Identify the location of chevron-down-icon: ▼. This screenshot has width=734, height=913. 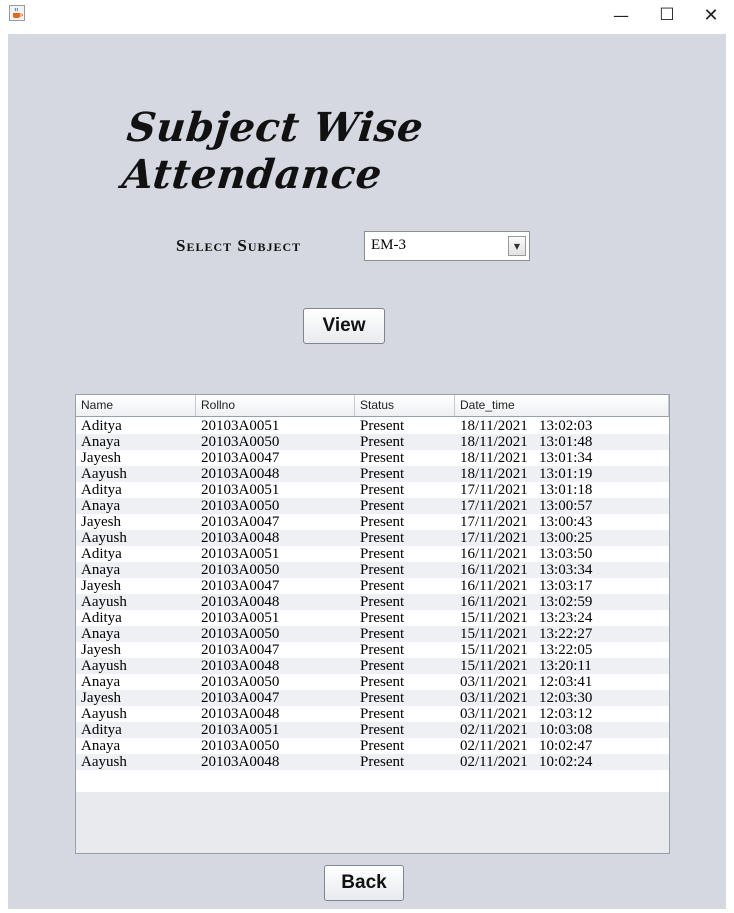
(517, 246).